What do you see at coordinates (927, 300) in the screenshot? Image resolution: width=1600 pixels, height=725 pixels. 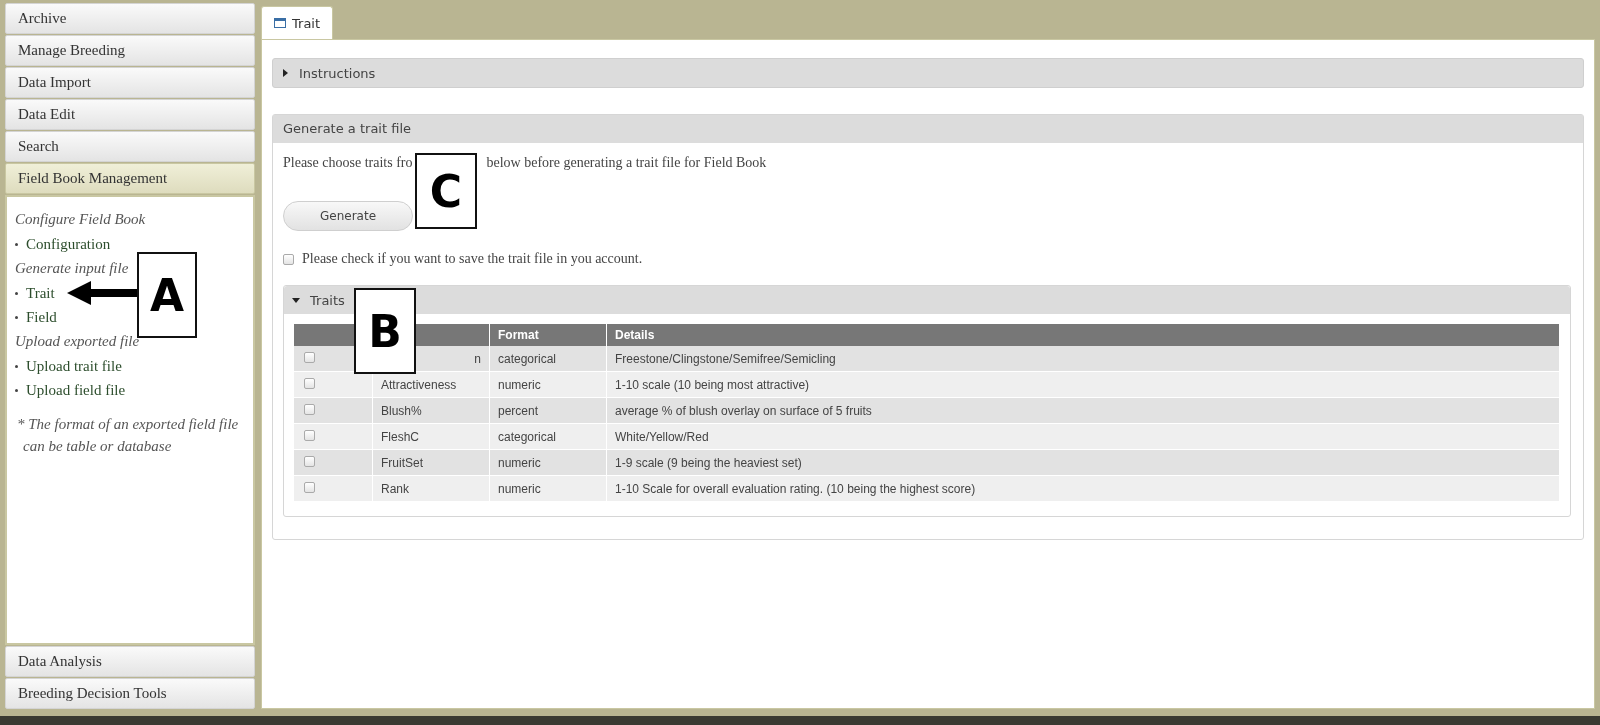 I see `accordion-header: Traits` at bounding box center [927, 300].